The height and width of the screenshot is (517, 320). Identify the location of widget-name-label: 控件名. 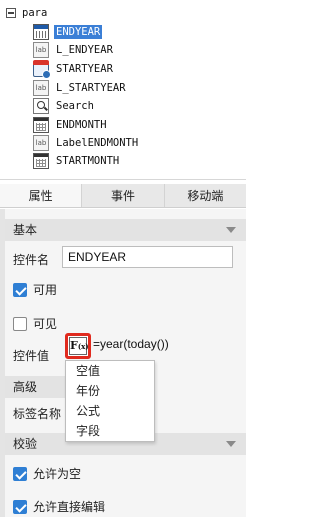
(31, 260).